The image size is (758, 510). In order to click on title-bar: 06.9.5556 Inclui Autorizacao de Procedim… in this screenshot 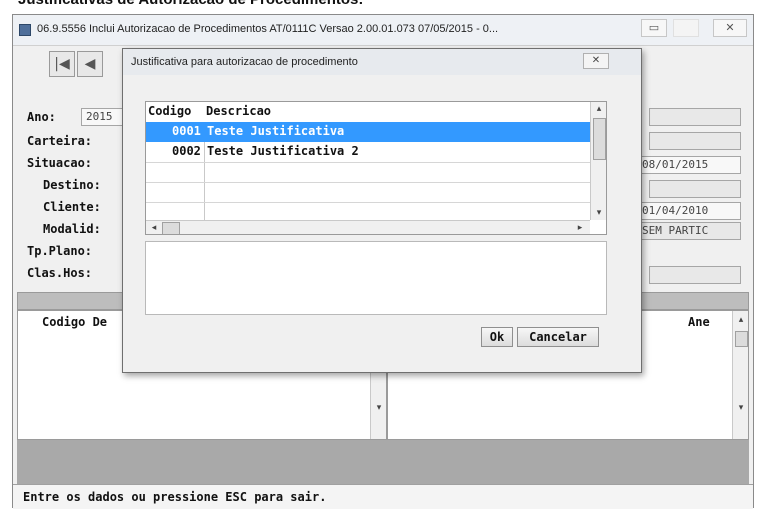, I will do `click(383, 30)`.